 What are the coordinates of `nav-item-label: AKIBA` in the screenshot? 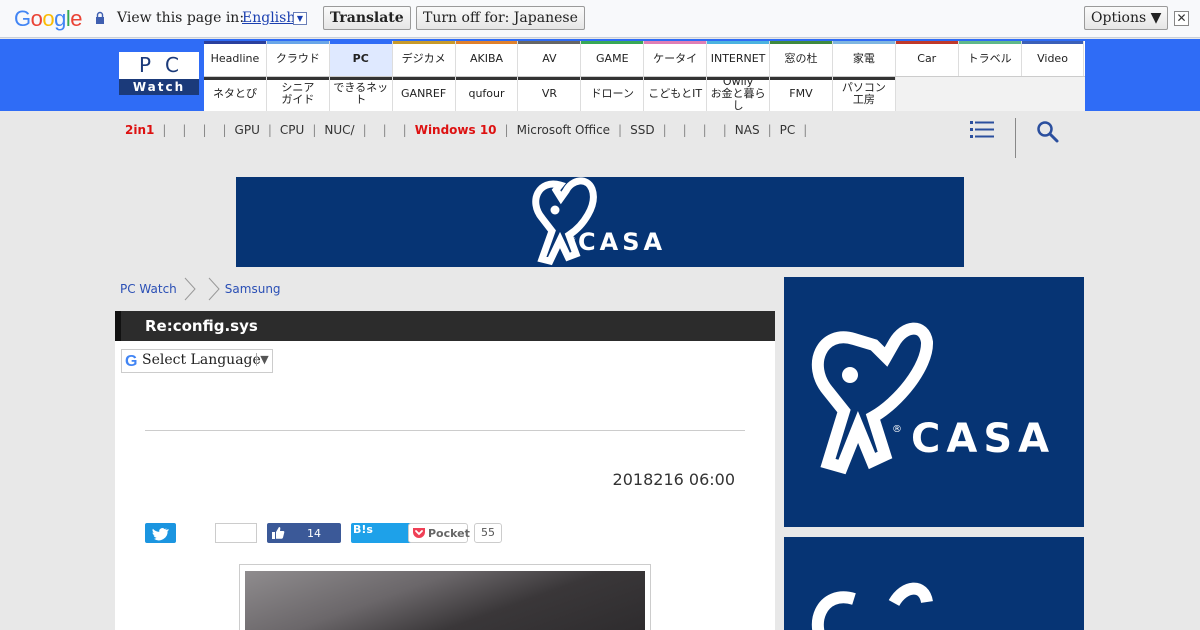 It's located at (486, 58).